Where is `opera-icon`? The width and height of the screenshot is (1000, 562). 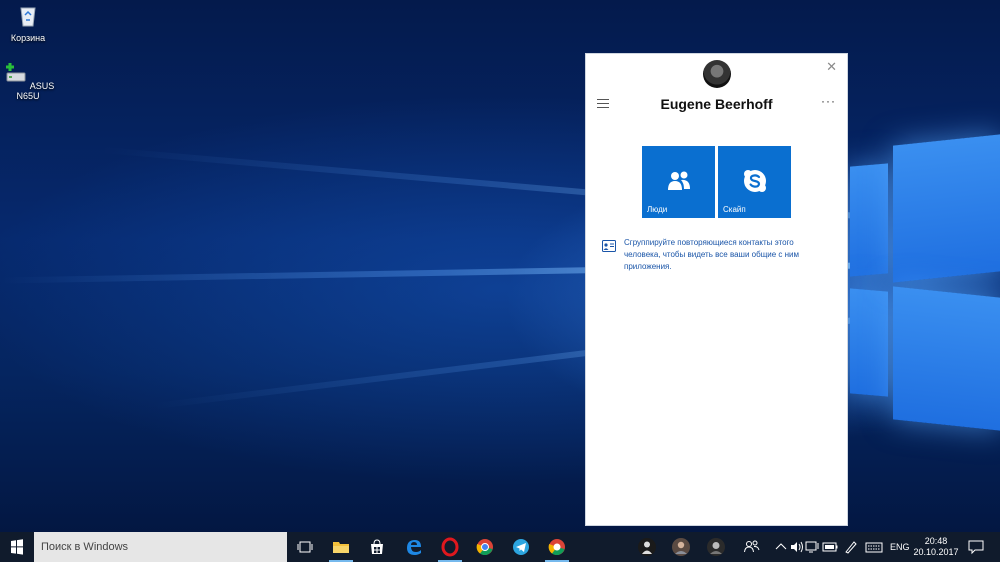 opera-icon is located at coordinates (450, 547).